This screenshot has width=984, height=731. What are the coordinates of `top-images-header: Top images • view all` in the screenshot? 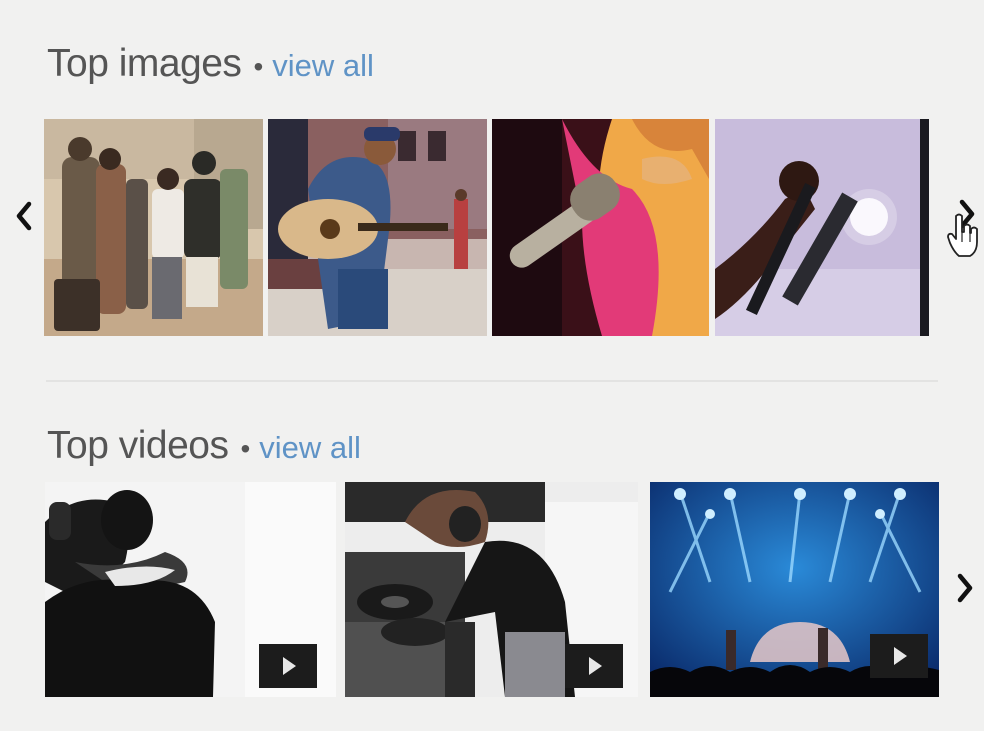 It's located at (210, 64).